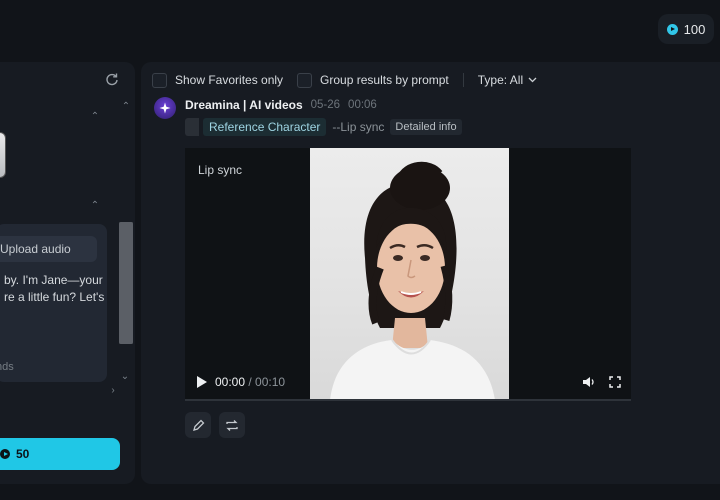 This screenshot has width=720, height=500. I want to click on result-header: Dreamina | AI videos 05-26 00:06, so click(281, 105).